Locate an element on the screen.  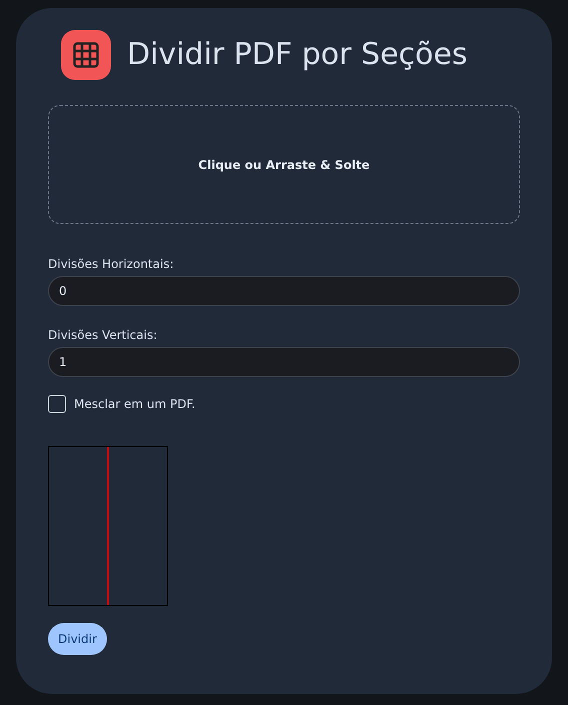
split-button: Dividir is located at coordinates (77, 639).